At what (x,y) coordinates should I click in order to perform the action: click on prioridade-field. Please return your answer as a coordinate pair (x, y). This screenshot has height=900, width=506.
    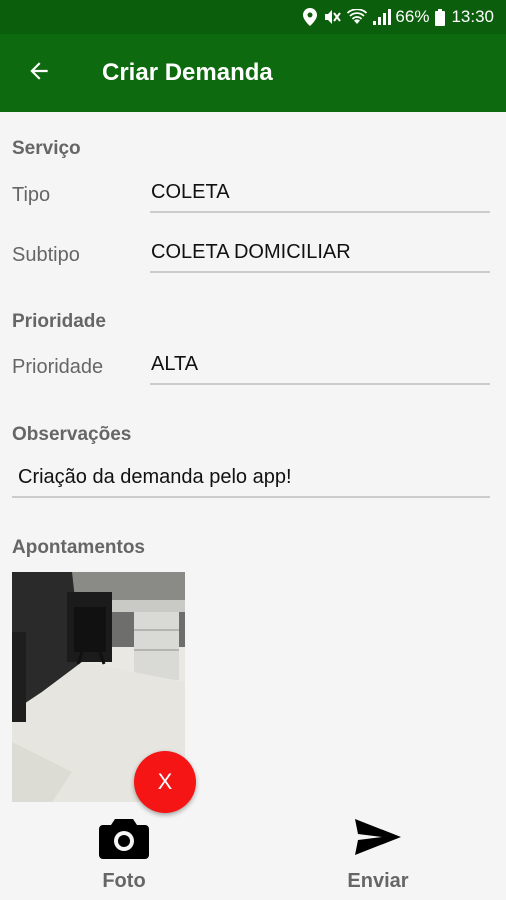
    Looking at the image, I should click on (320, 365).